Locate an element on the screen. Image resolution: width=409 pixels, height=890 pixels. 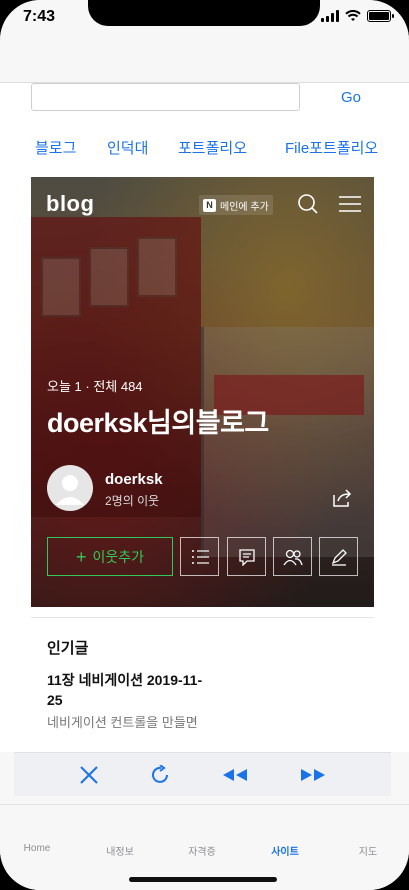
add-neighbor-button: + 이웃추가 is located at coordinates (110, 556).